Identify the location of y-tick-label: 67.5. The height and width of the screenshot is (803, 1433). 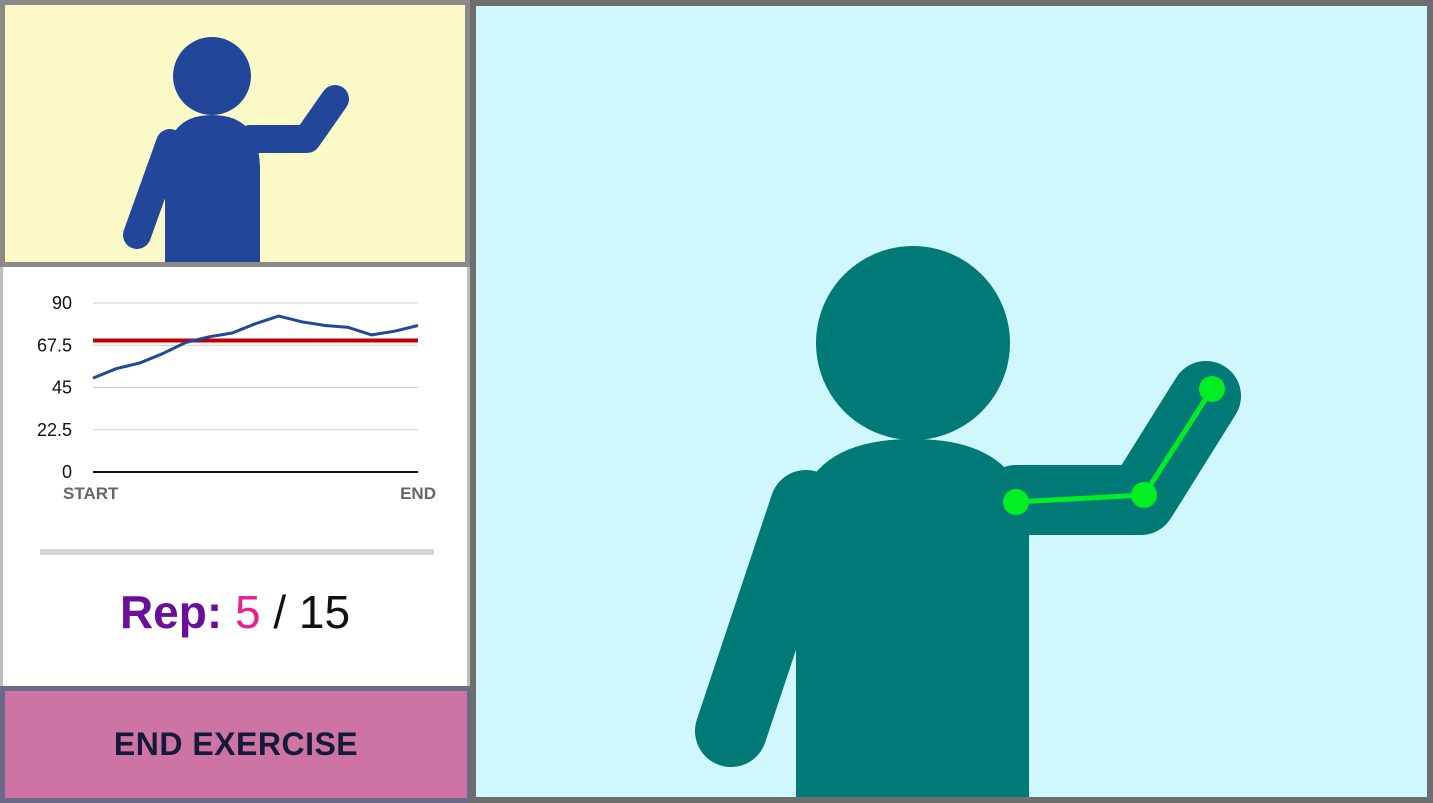
(54, 345).